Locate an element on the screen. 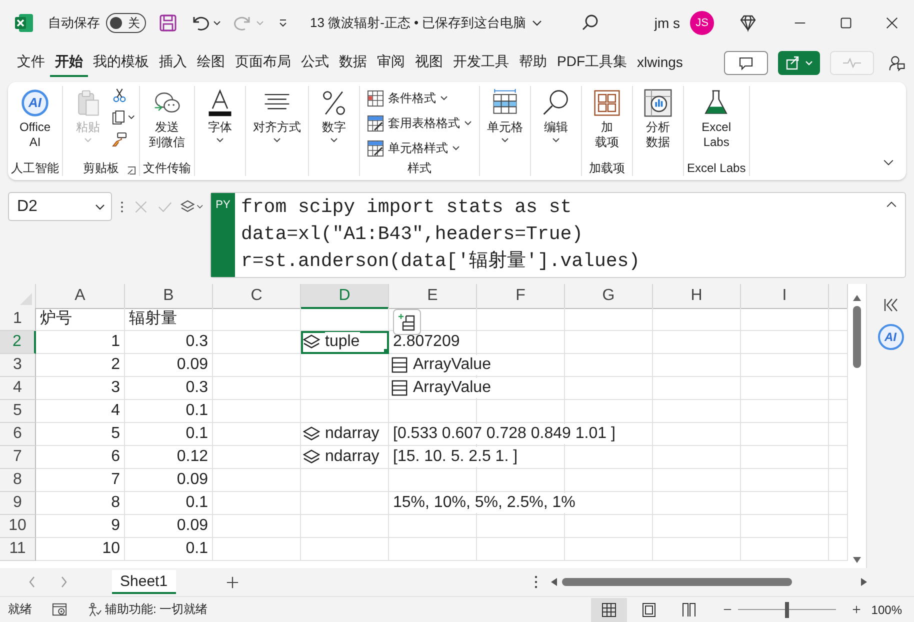  ribbon-button: 字体 is located at coordinates (220, 115).